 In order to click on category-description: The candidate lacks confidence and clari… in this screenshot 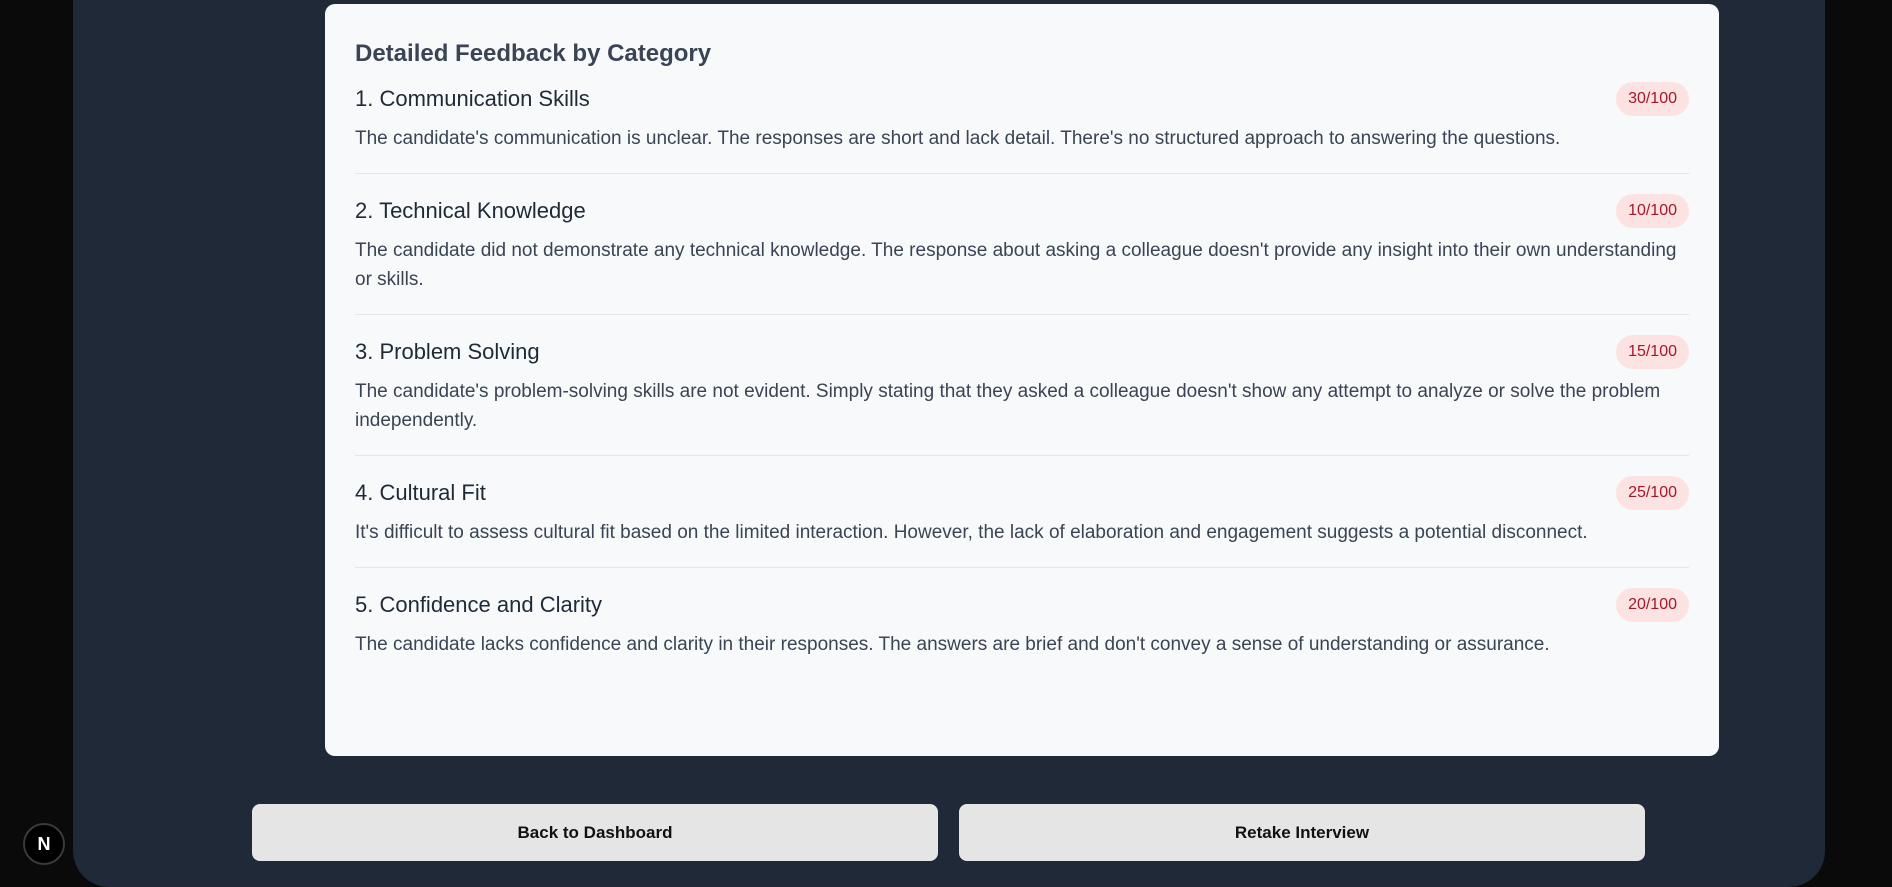, I will do `click(952, 644)`.